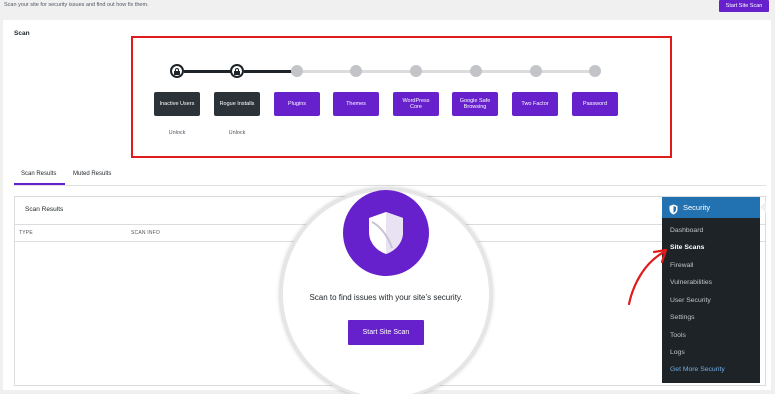 This screenshot has height=394, width=775. I want to click on start-site-scan-button: Start Site Scan, so click(744, 6).